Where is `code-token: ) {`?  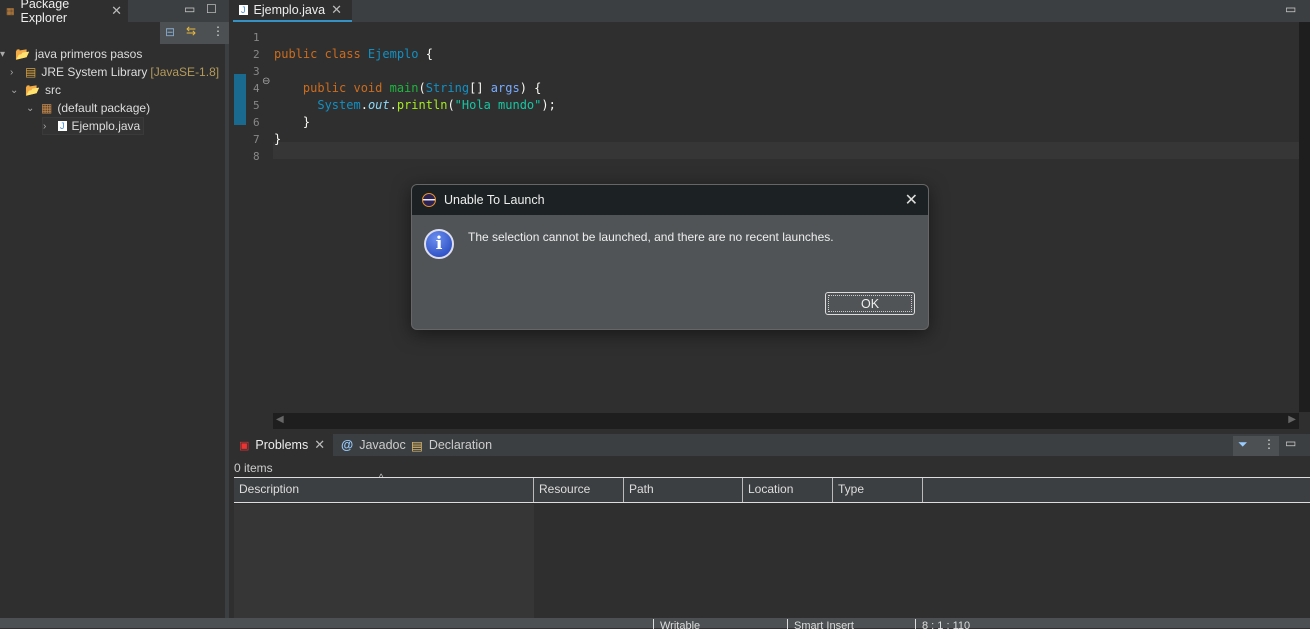
code-token: ) { is located at coordinates (530, 88).